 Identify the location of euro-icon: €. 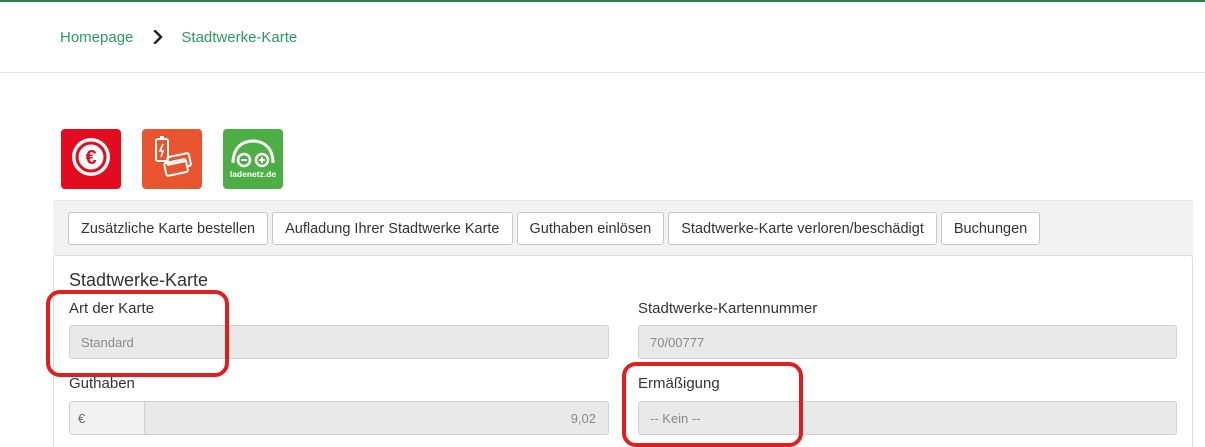
(91, 159).